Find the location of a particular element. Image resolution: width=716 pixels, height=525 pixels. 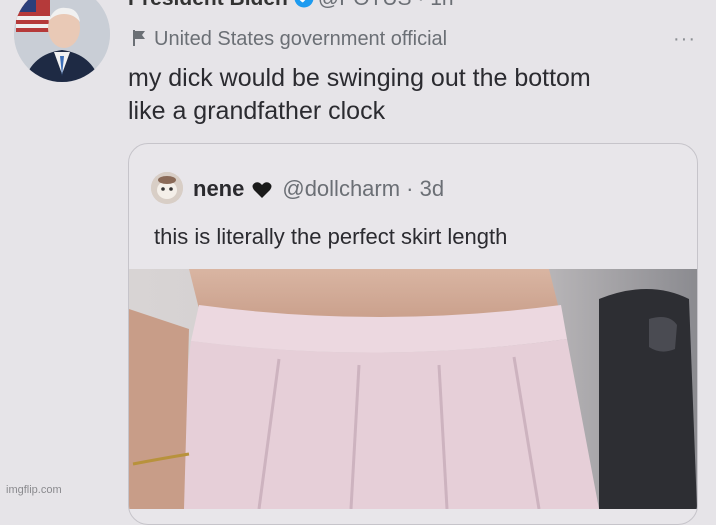

tweet-text-line-1: my dick would be swinging out the bottom is located at coordinates (359, 78).